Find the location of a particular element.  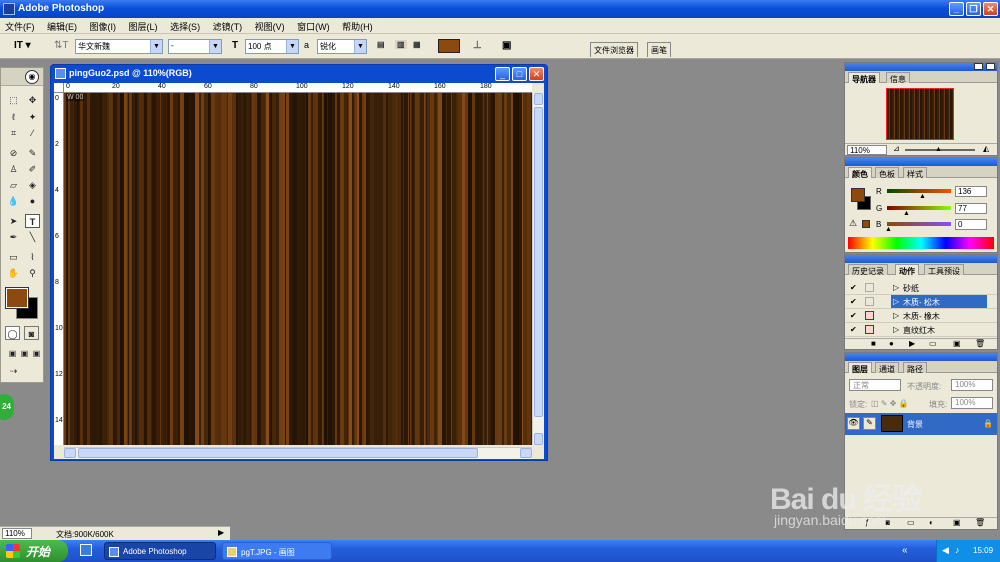

paint-bucket-tool-icon: ◈ is located at coordinates (32, 185).